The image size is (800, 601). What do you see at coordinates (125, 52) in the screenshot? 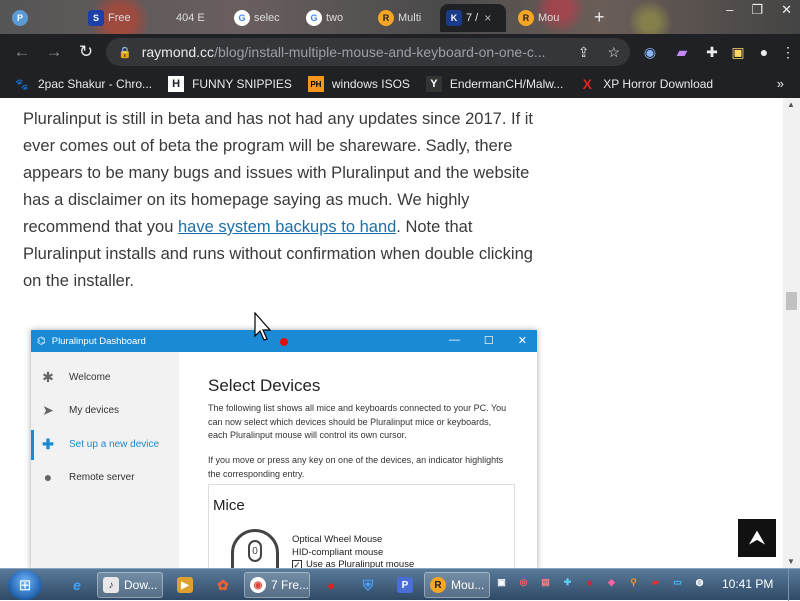
I see `lock-icon: 🔒` at bounding box center [125, 52].